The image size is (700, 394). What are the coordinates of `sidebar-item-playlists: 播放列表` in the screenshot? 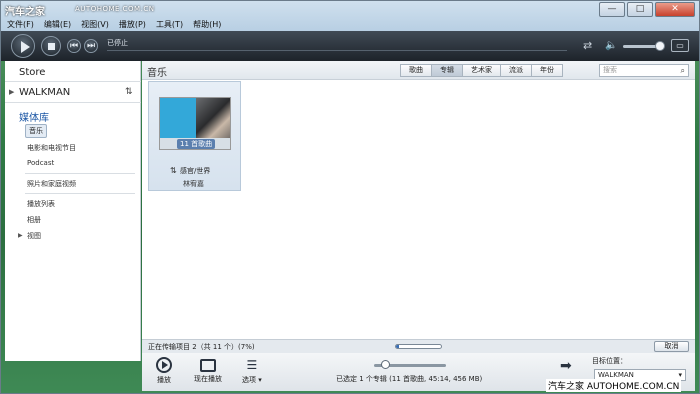 It's located at (41, 204).